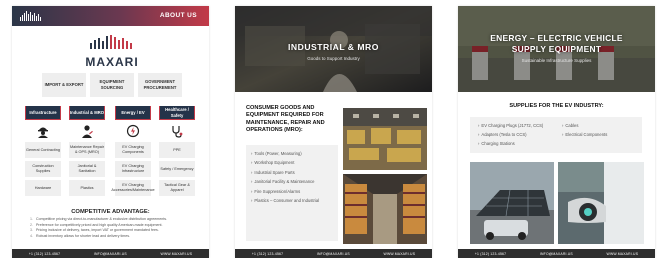 This screenshot has height=258, width=662. Describe the element at coordinates (385, 209) in the screenshot. I see `warehouse-shelves-photo` at that location.